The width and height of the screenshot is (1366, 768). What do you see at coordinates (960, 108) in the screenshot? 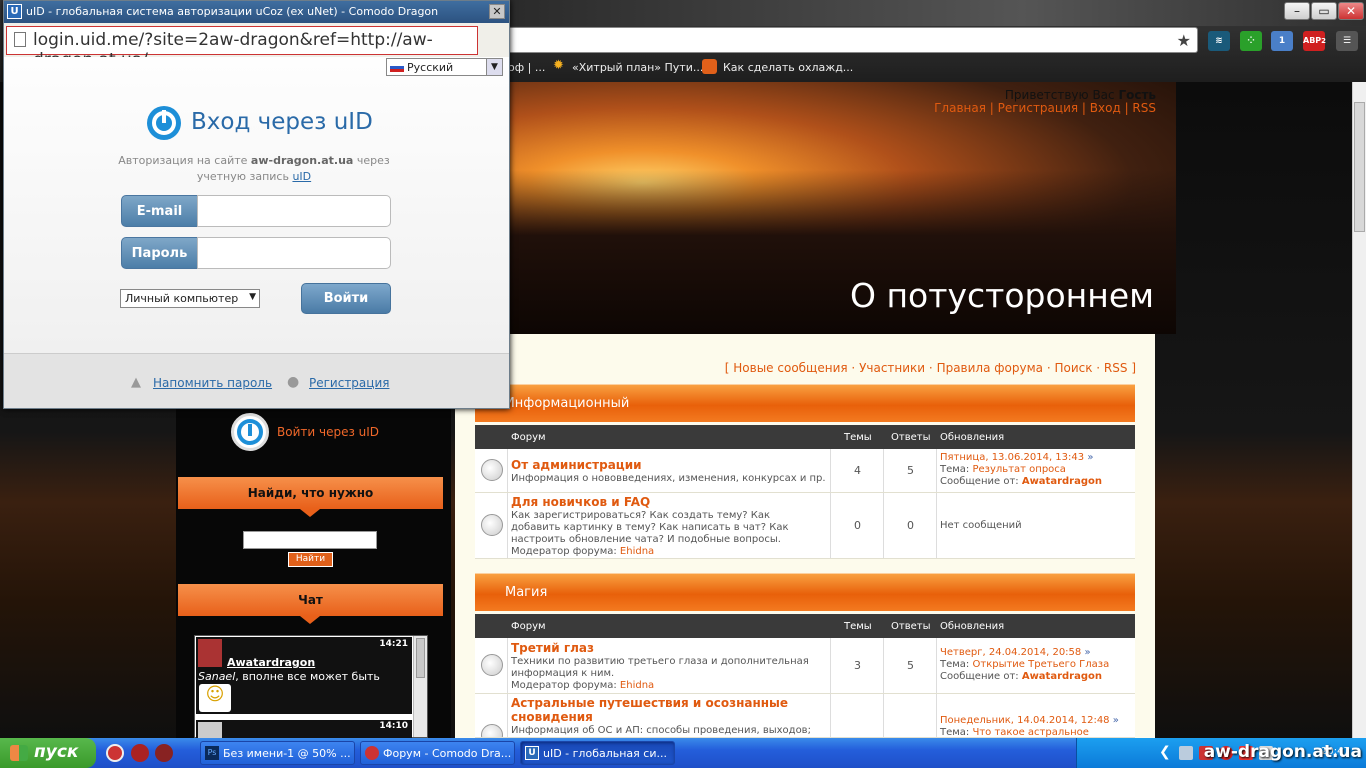
I see `nav-home: Главная` at bounding box center [960, 108].